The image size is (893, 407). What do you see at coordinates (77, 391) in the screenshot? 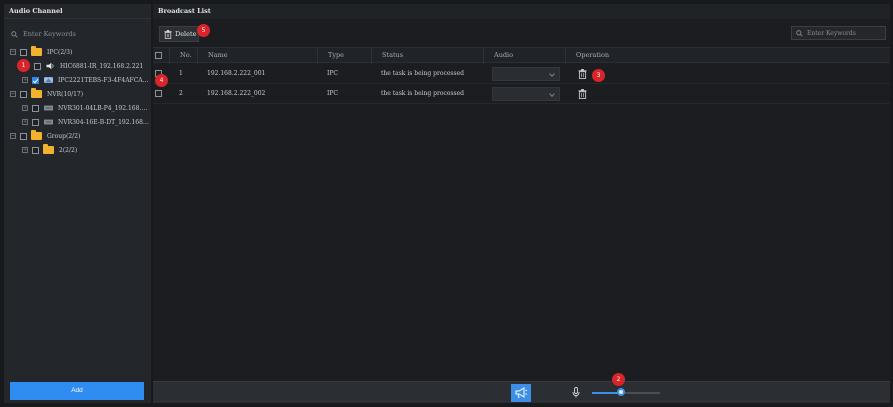
I see `add-button: Add` at bounding box center [77, 391].